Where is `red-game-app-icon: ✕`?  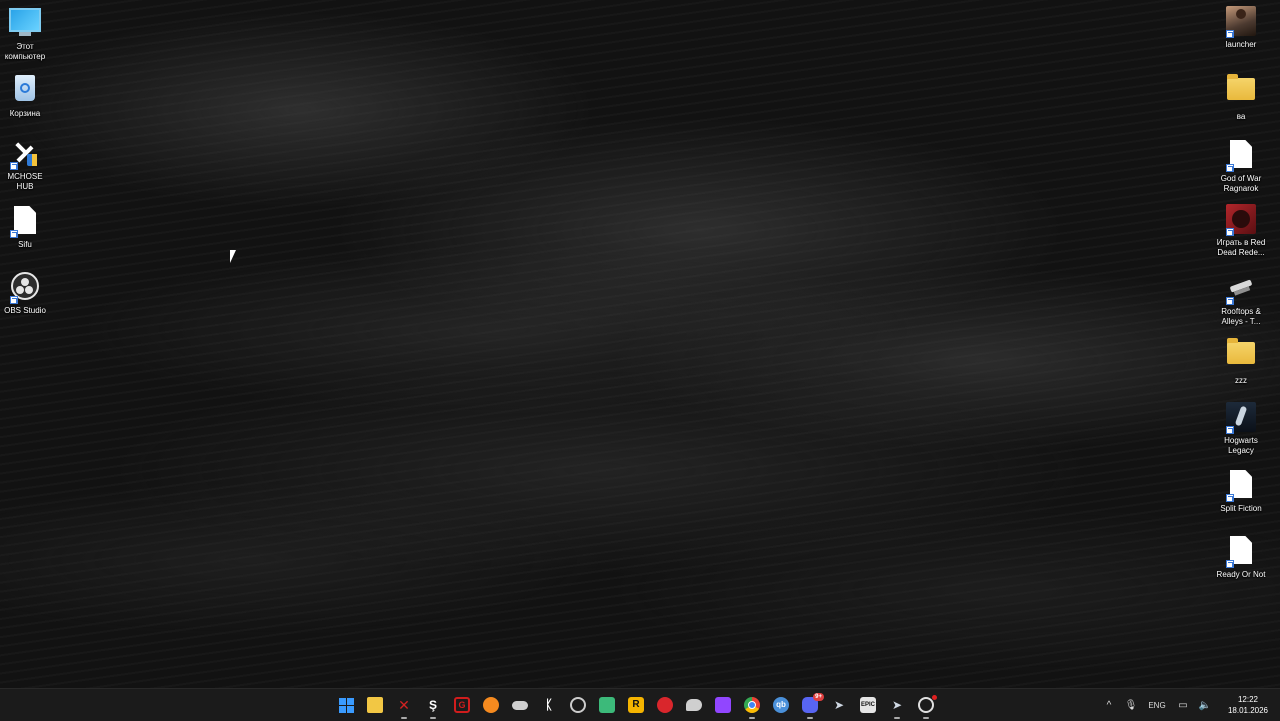
red-game-app-icon: ✕ is located at coordinates (404, 705).